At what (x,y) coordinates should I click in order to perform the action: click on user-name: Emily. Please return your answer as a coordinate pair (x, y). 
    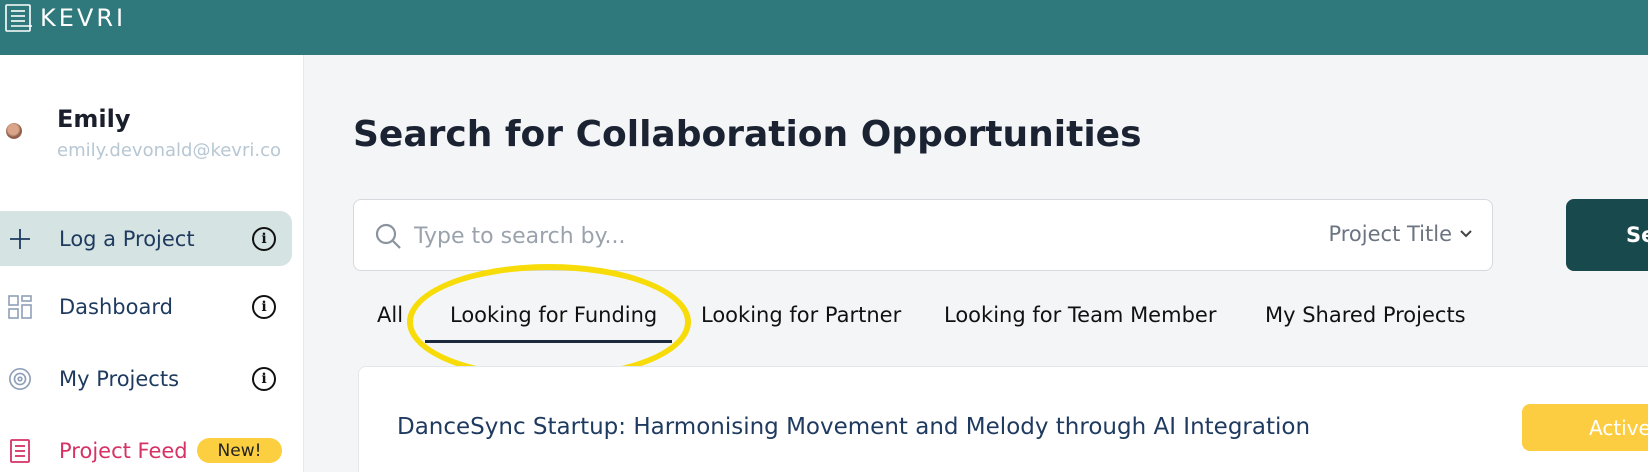
    Looking at the image, I should click on (94, 119).